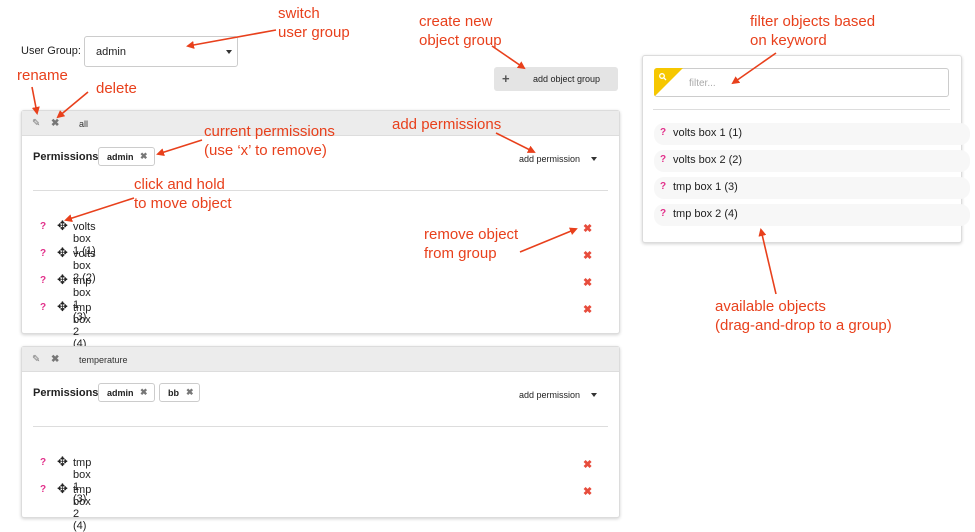 The image size is (975, 532). What do you see at coordinates (812, 215) in the screenshot?
I see `available-object-item: ? tmp box 2 (4)` at bounding box center [812, 215].